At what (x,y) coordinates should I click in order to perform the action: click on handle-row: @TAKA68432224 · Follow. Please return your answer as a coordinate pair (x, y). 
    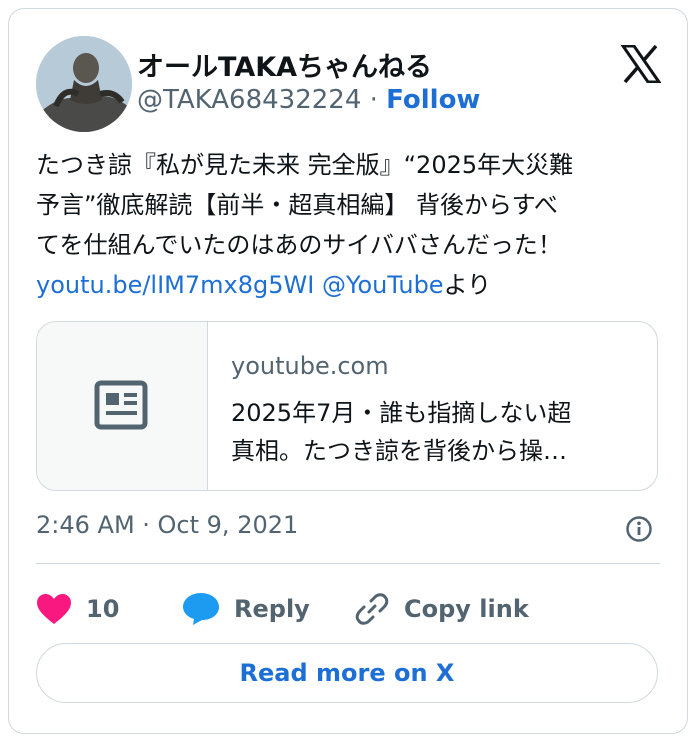
    Looking at the image, I should click on (308, 100).